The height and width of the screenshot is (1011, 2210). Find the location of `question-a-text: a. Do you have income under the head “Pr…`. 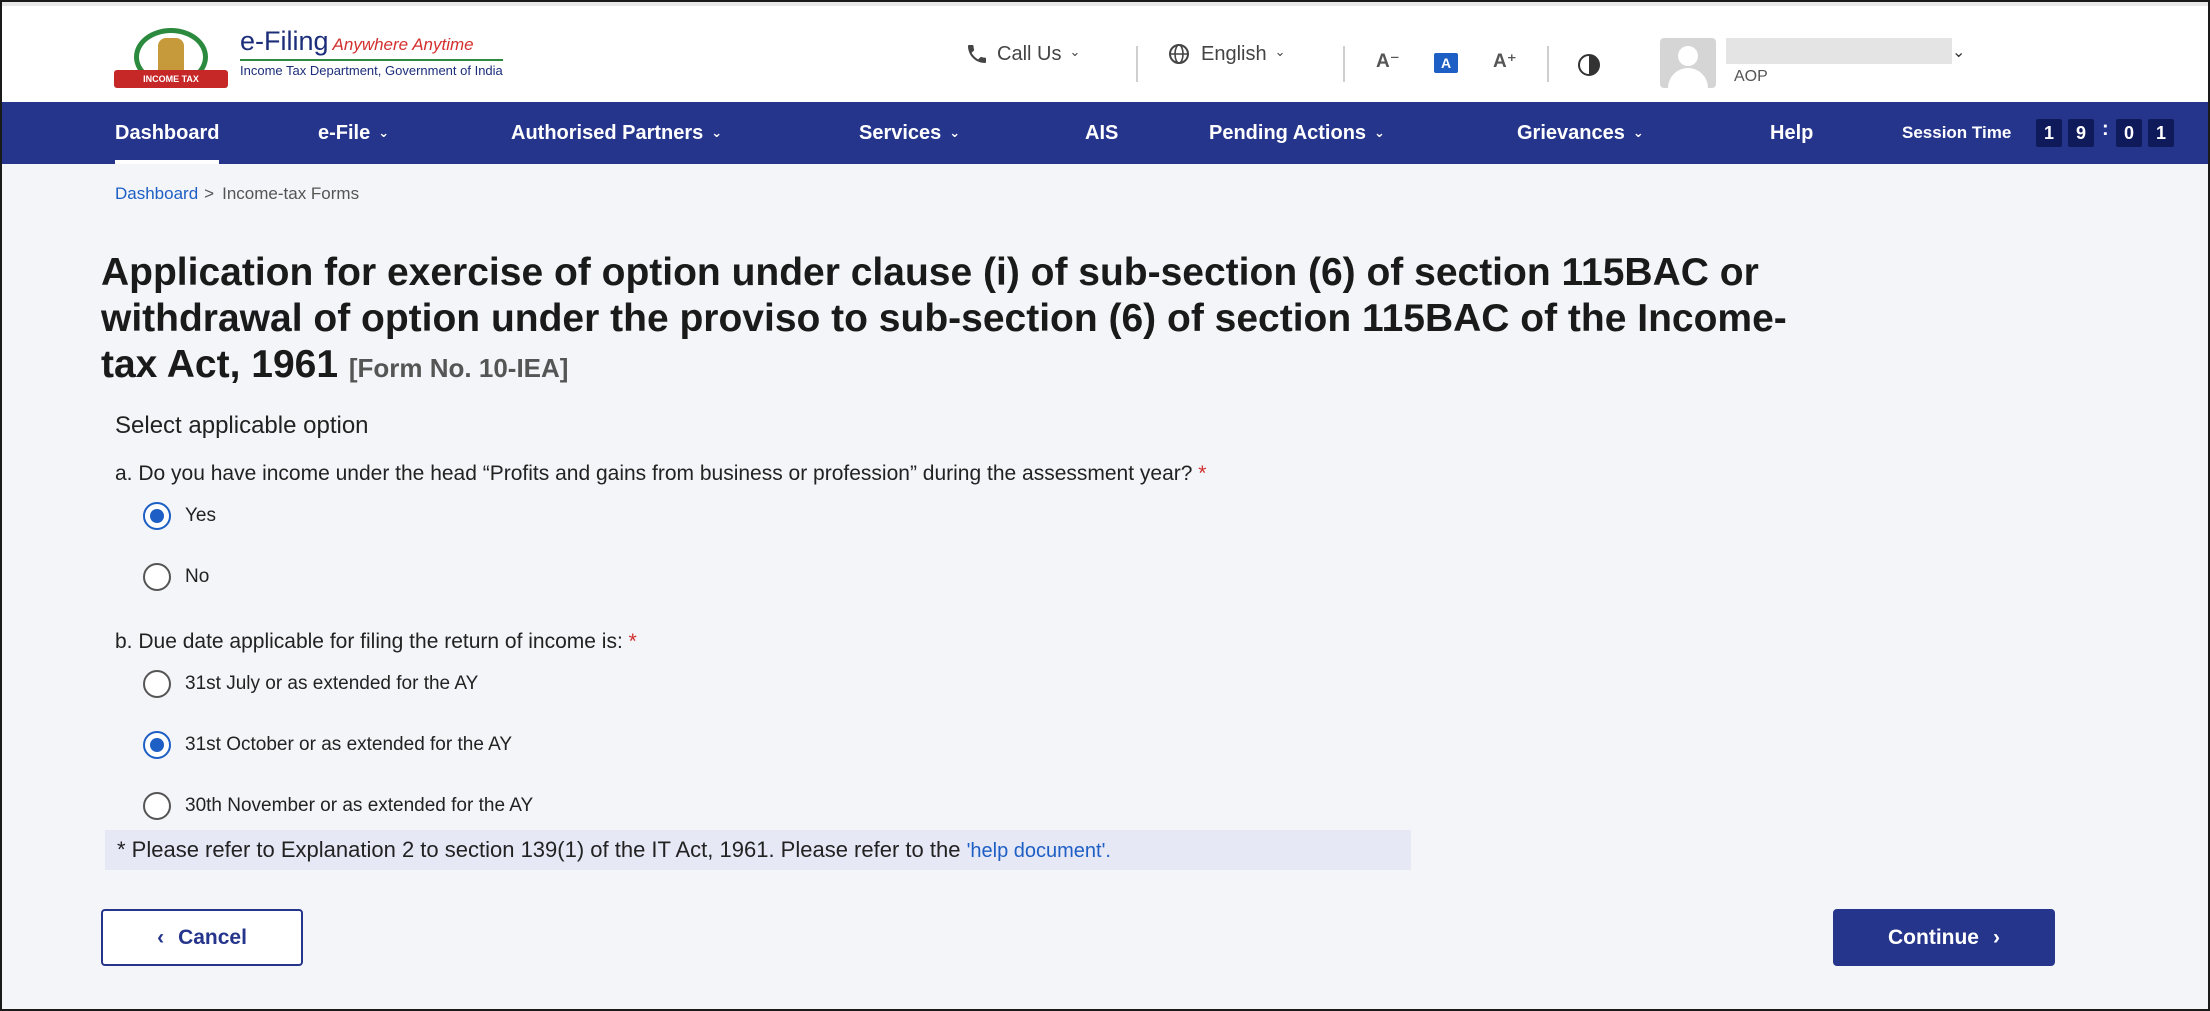

question-a-text: a. Do you have income under the head “Pr… is located at coordinates (654, 473).